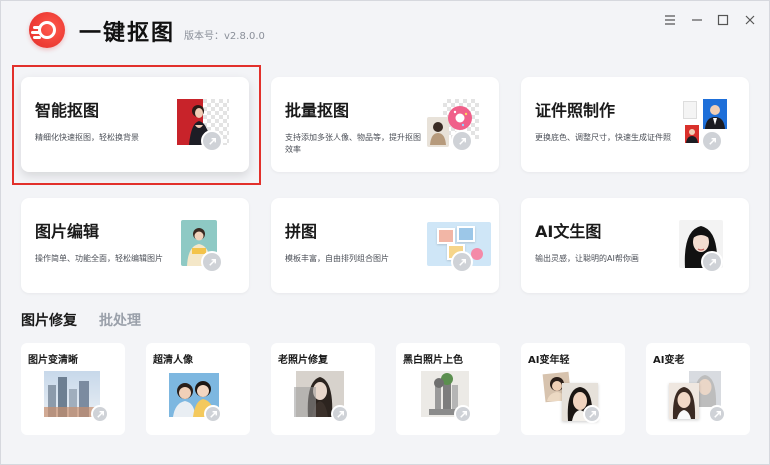  Describe the element at coordinates (323, 389) in the screenshot. I see `tool-old-photo-repair: 老照片修复` at that location.